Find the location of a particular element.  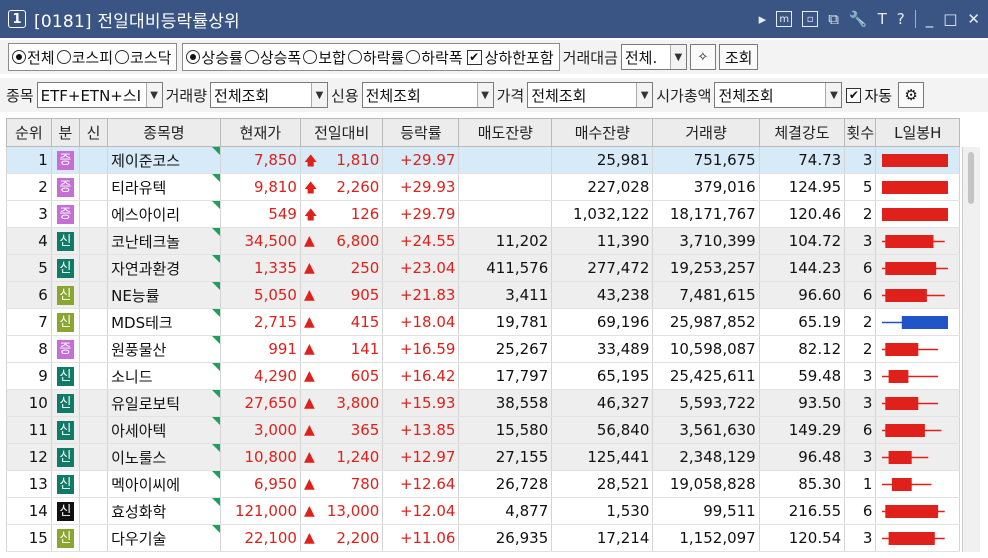

col-bid-remain: 매수잔량 is located at coordinates (602, 132).